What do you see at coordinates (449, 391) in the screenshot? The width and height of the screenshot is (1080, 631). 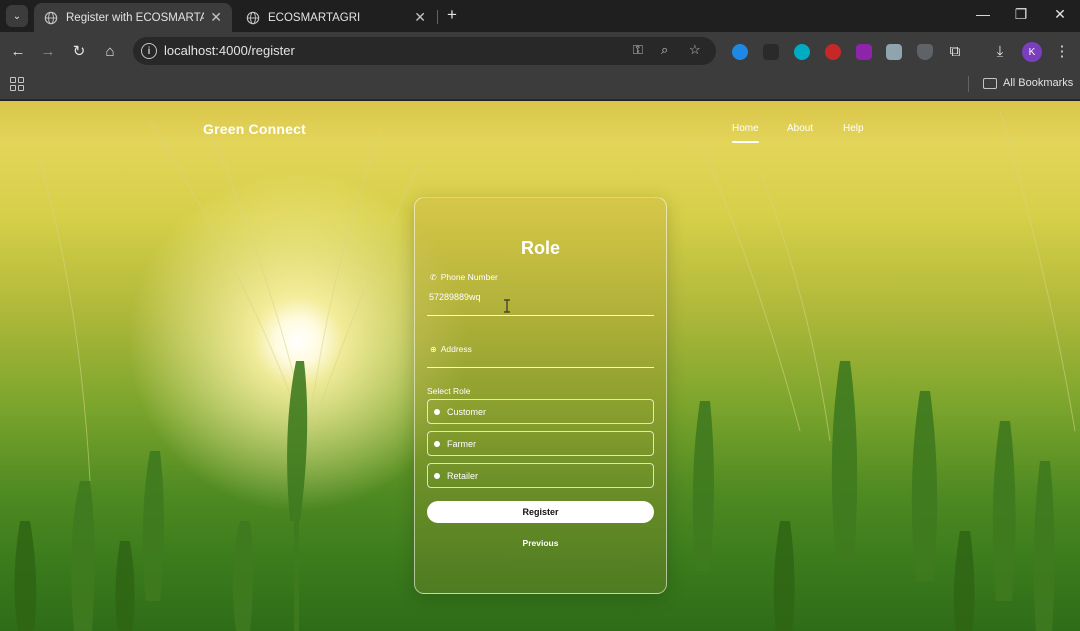 I see `select-role-label: Select Role` at bounding box center [449, 391].